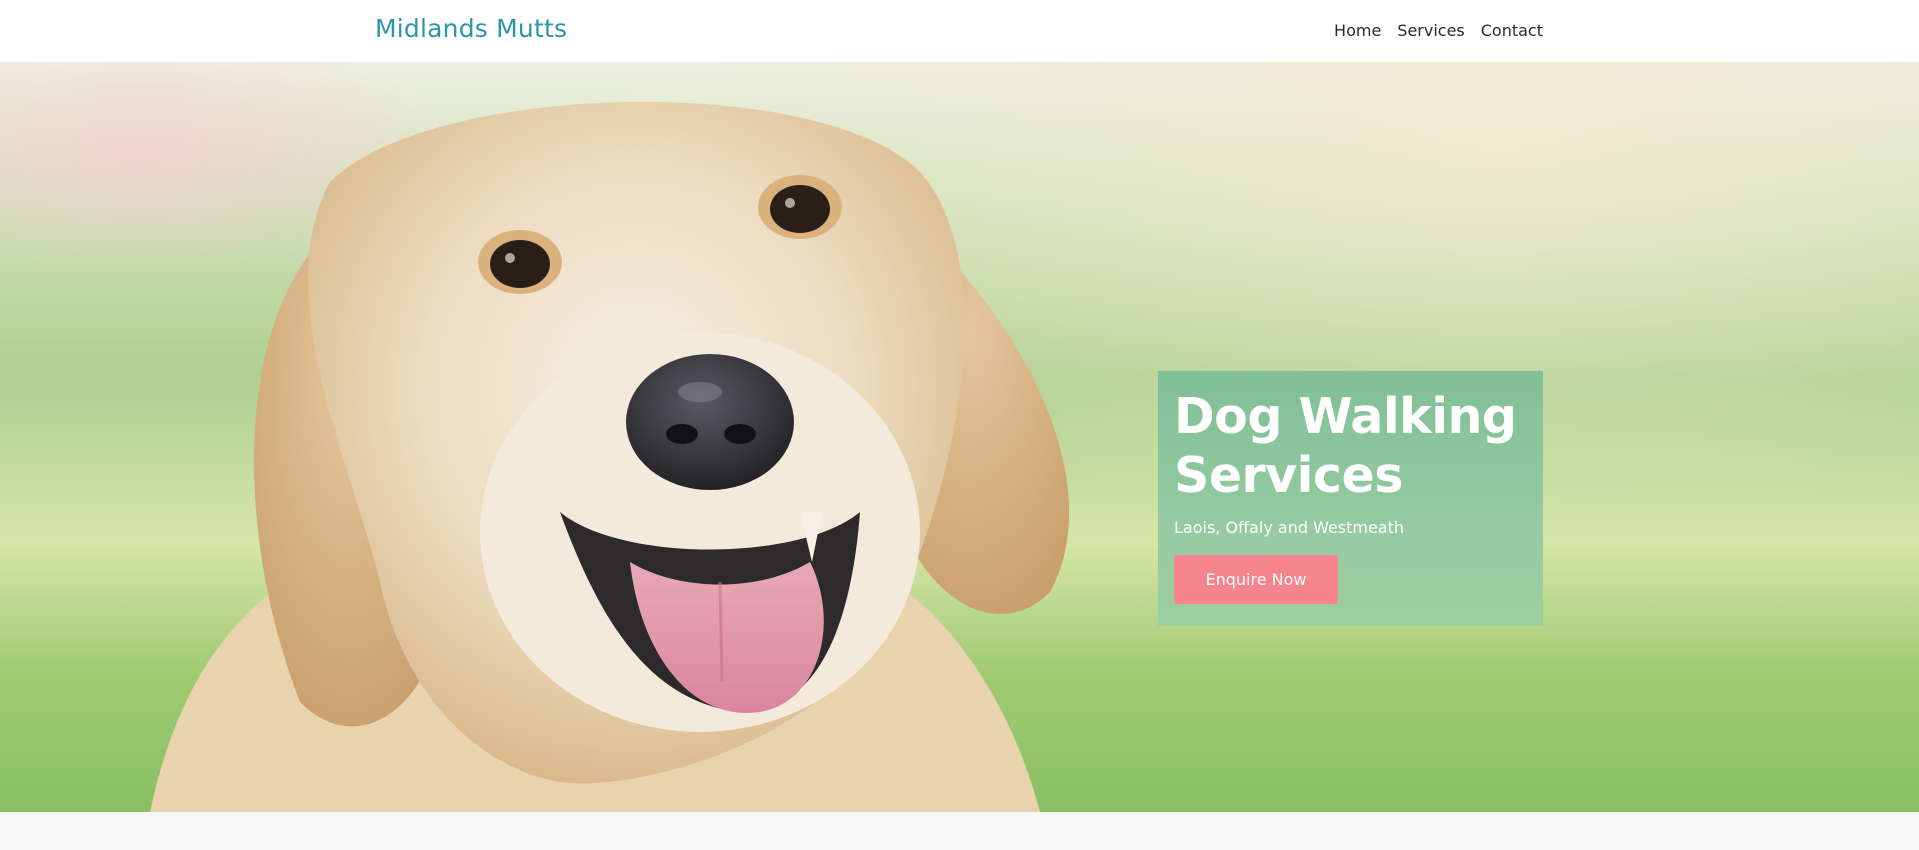 The height and width of the screenshot is (850, 1919). Describe the element at coordinates (1345, 416) in the screenshot. I see `hero-title-line1: Dog Walking` at that location.